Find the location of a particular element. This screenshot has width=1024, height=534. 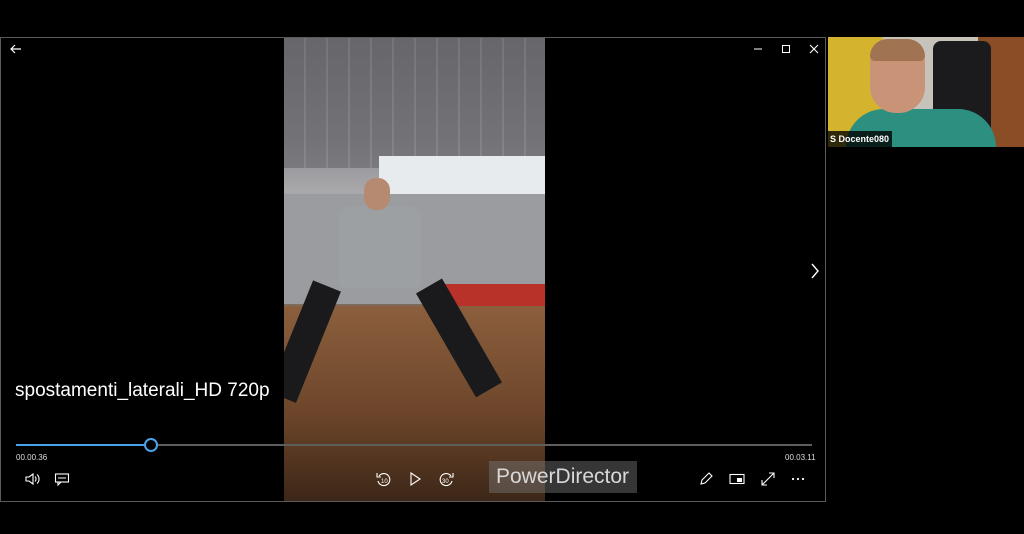

svg-text: 10 is located at coordinates (384, 482).